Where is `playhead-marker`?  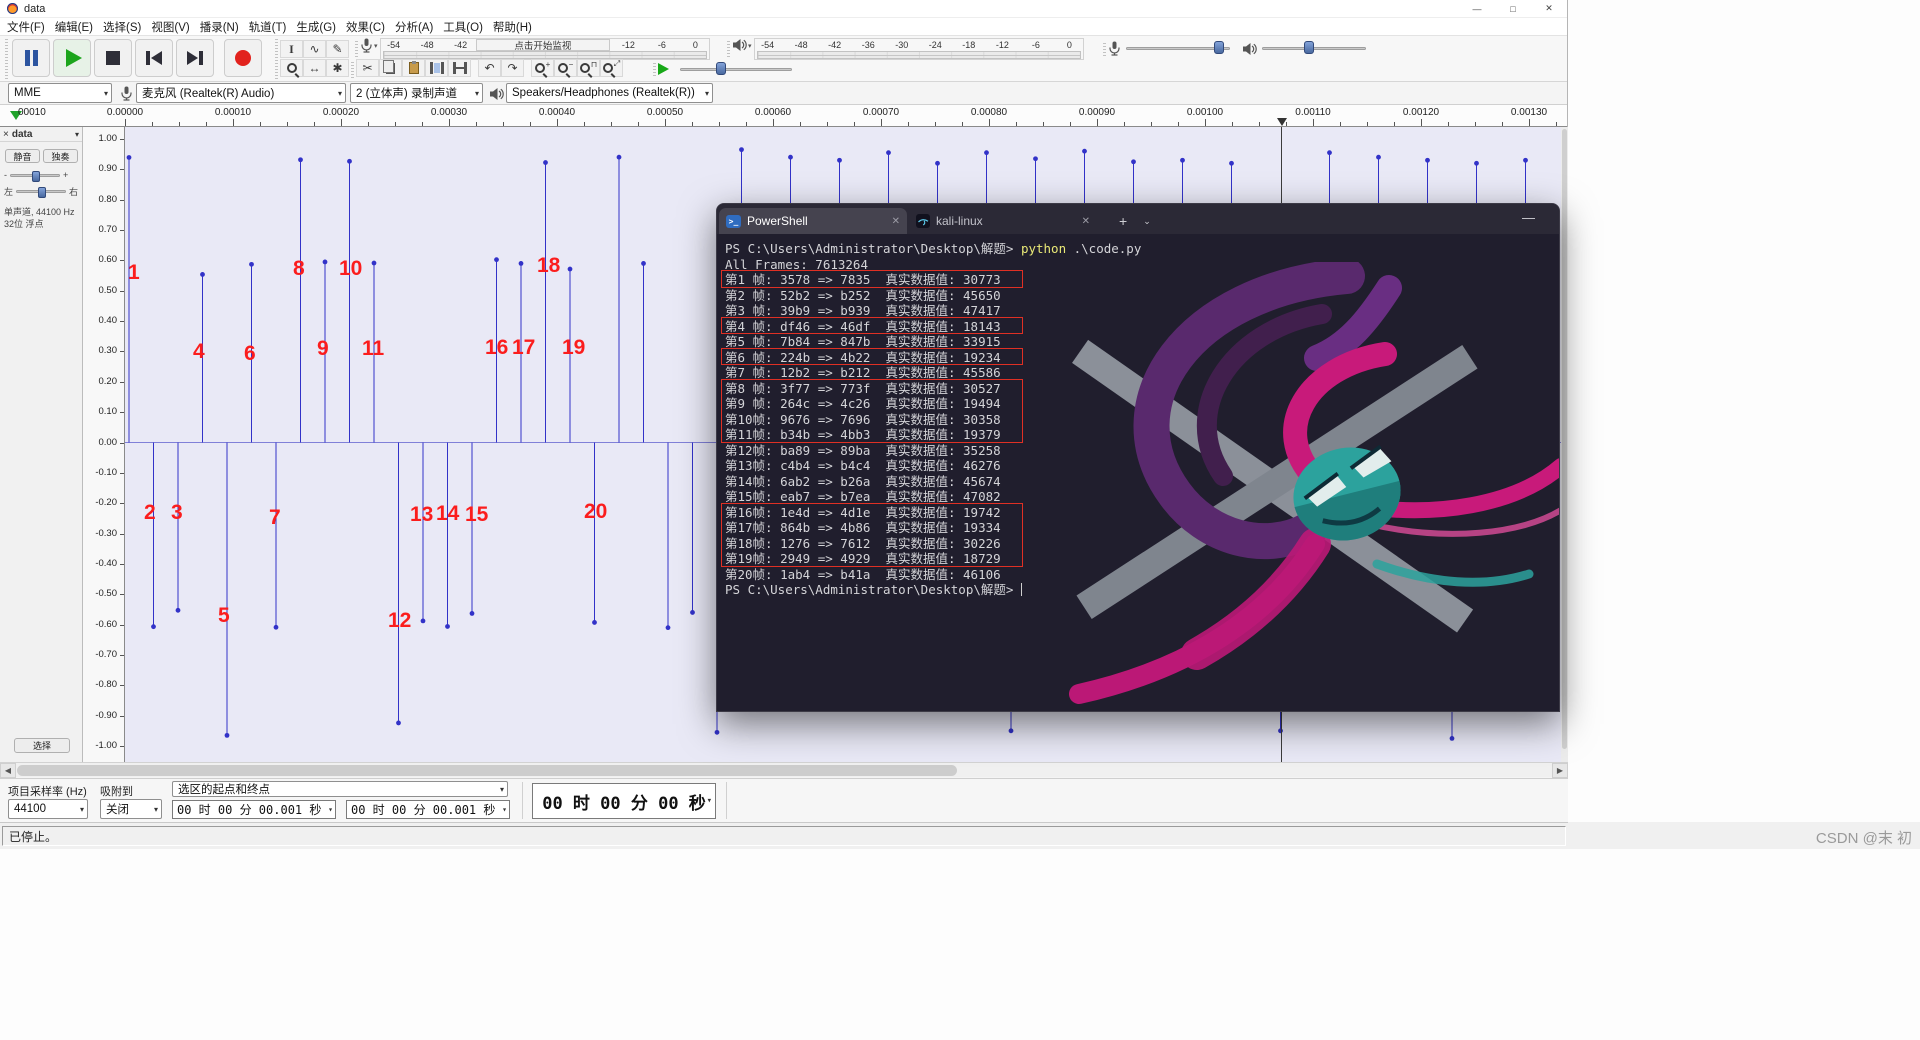
playhead-marker is located at coordinates (1282, 122).